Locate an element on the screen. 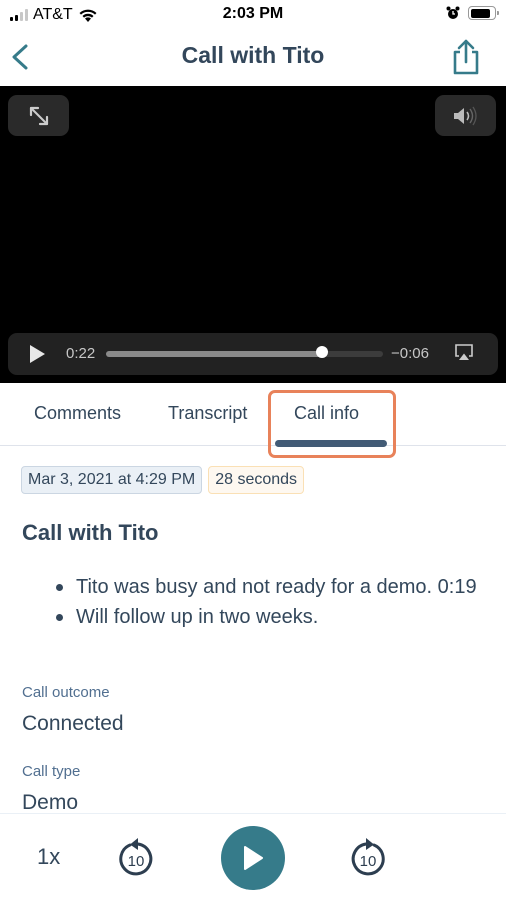 This screenshot has width=506, height=900. status-bar: AT&T 2:03 PM is located at coordinates (253, 15).